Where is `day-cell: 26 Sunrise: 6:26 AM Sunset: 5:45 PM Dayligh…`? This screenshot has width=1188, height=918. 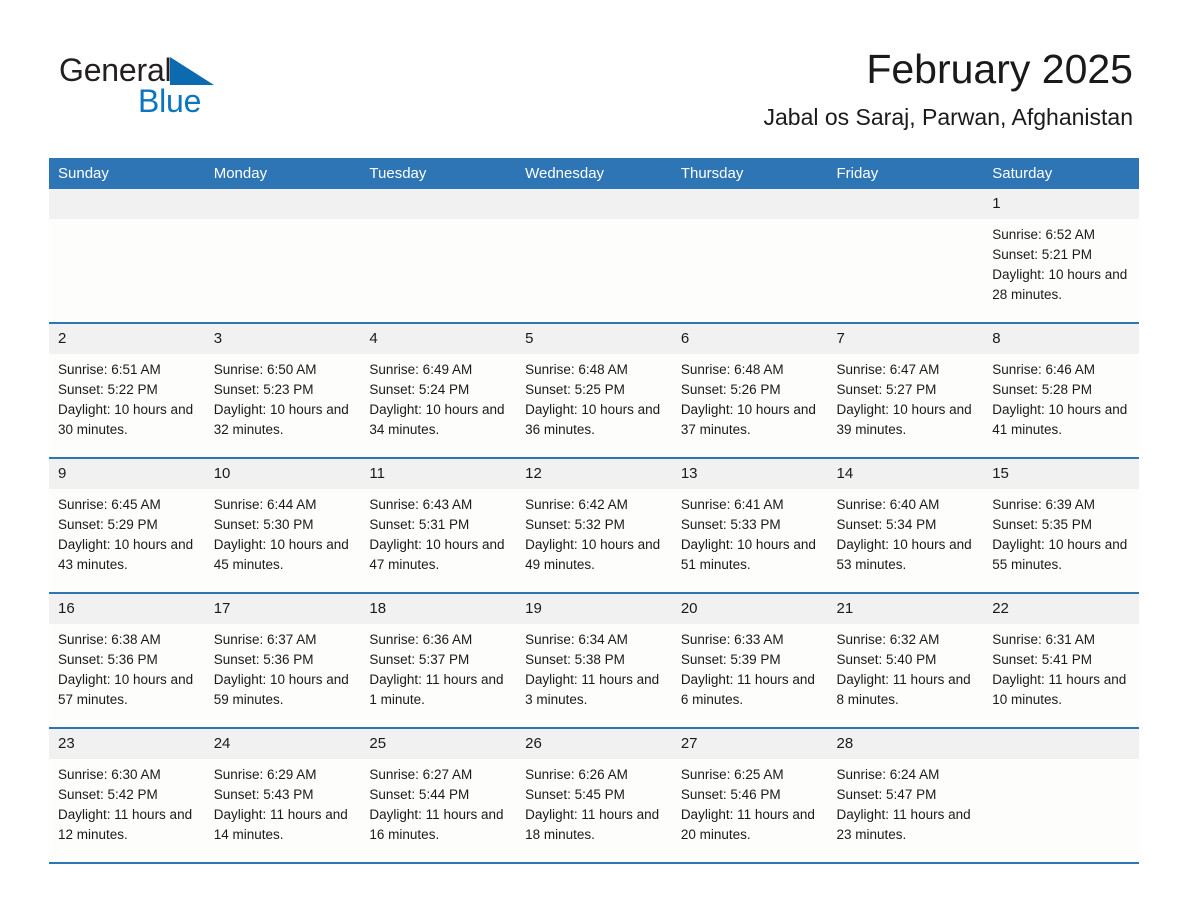
day-cell: 26 Sunrise: 6:26 AM Sunset: 5:45 PM Dayligh… is located at coordinates (594, 795).